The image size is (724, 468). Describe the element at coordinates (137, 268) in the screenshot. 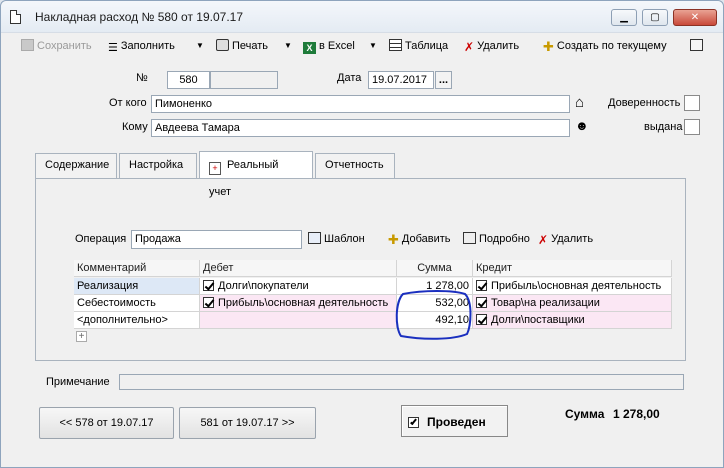

I see `column-header-comment: Комментарий` at that location.